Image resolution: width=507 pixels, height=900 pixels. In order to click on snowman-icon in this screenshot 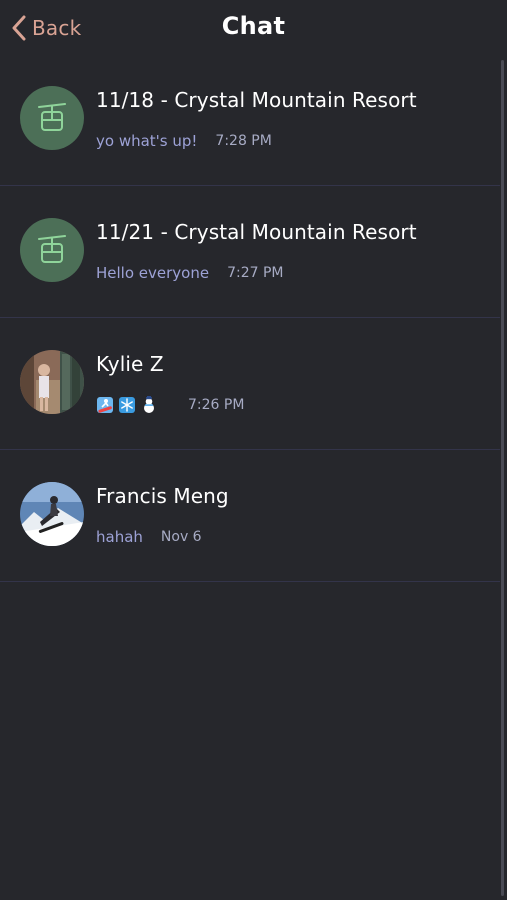, I will do `click(149, 404)`.